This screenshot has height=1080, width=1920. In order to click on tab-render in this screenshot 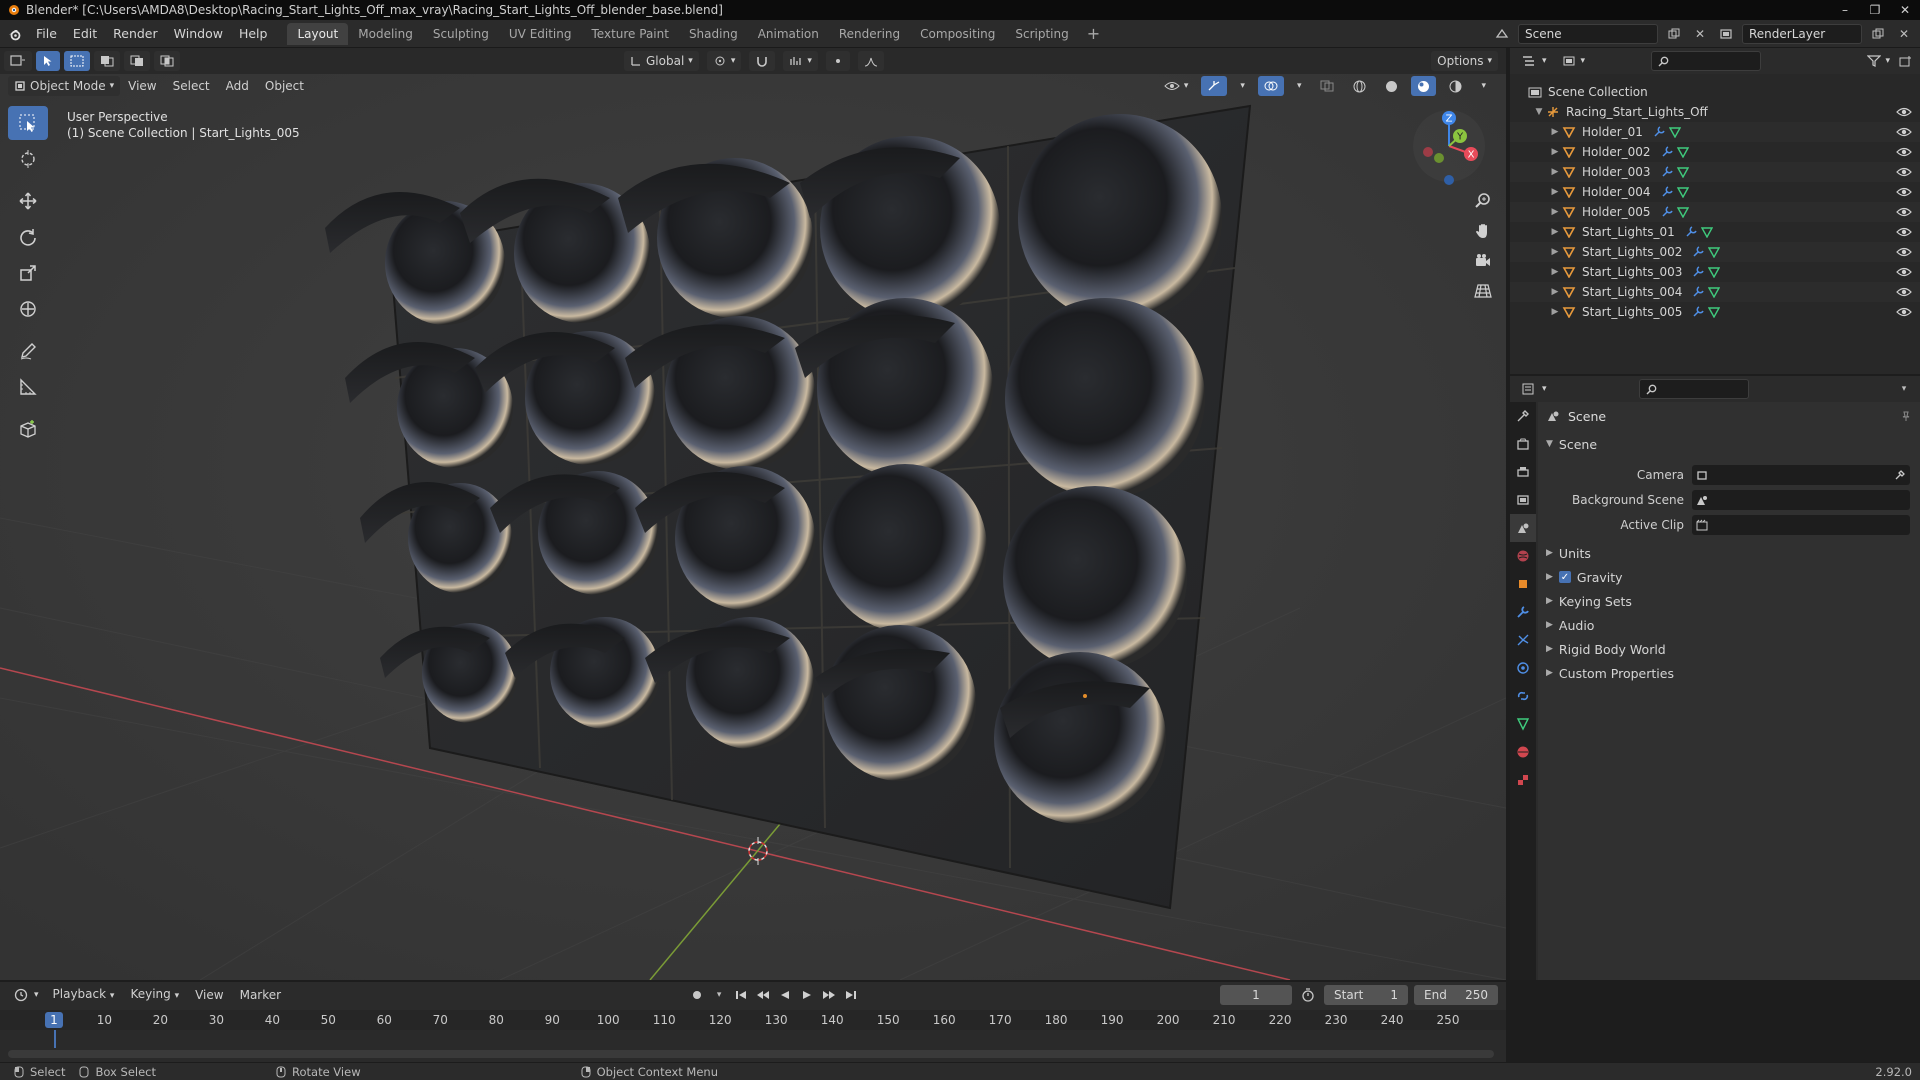, I will do `click(1523, 444)`.